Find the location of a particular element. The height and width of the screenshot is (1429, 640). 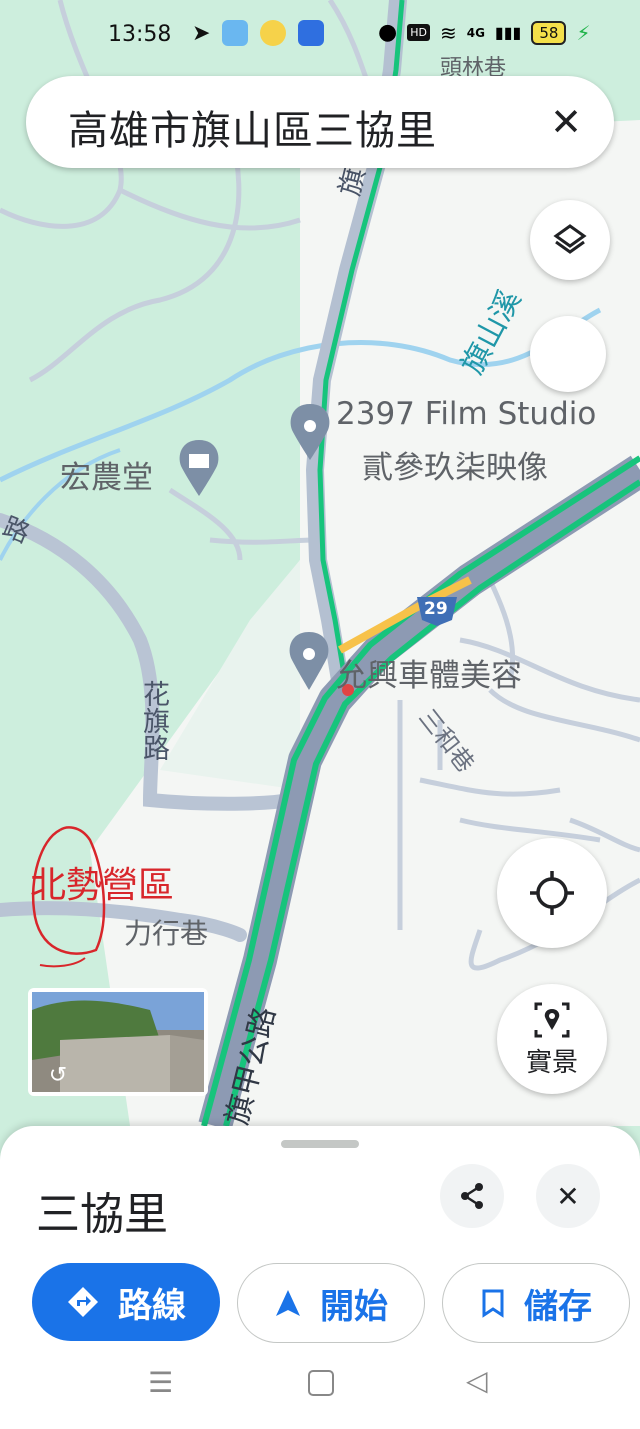

layers-icon is located at coordinates (570, 239).